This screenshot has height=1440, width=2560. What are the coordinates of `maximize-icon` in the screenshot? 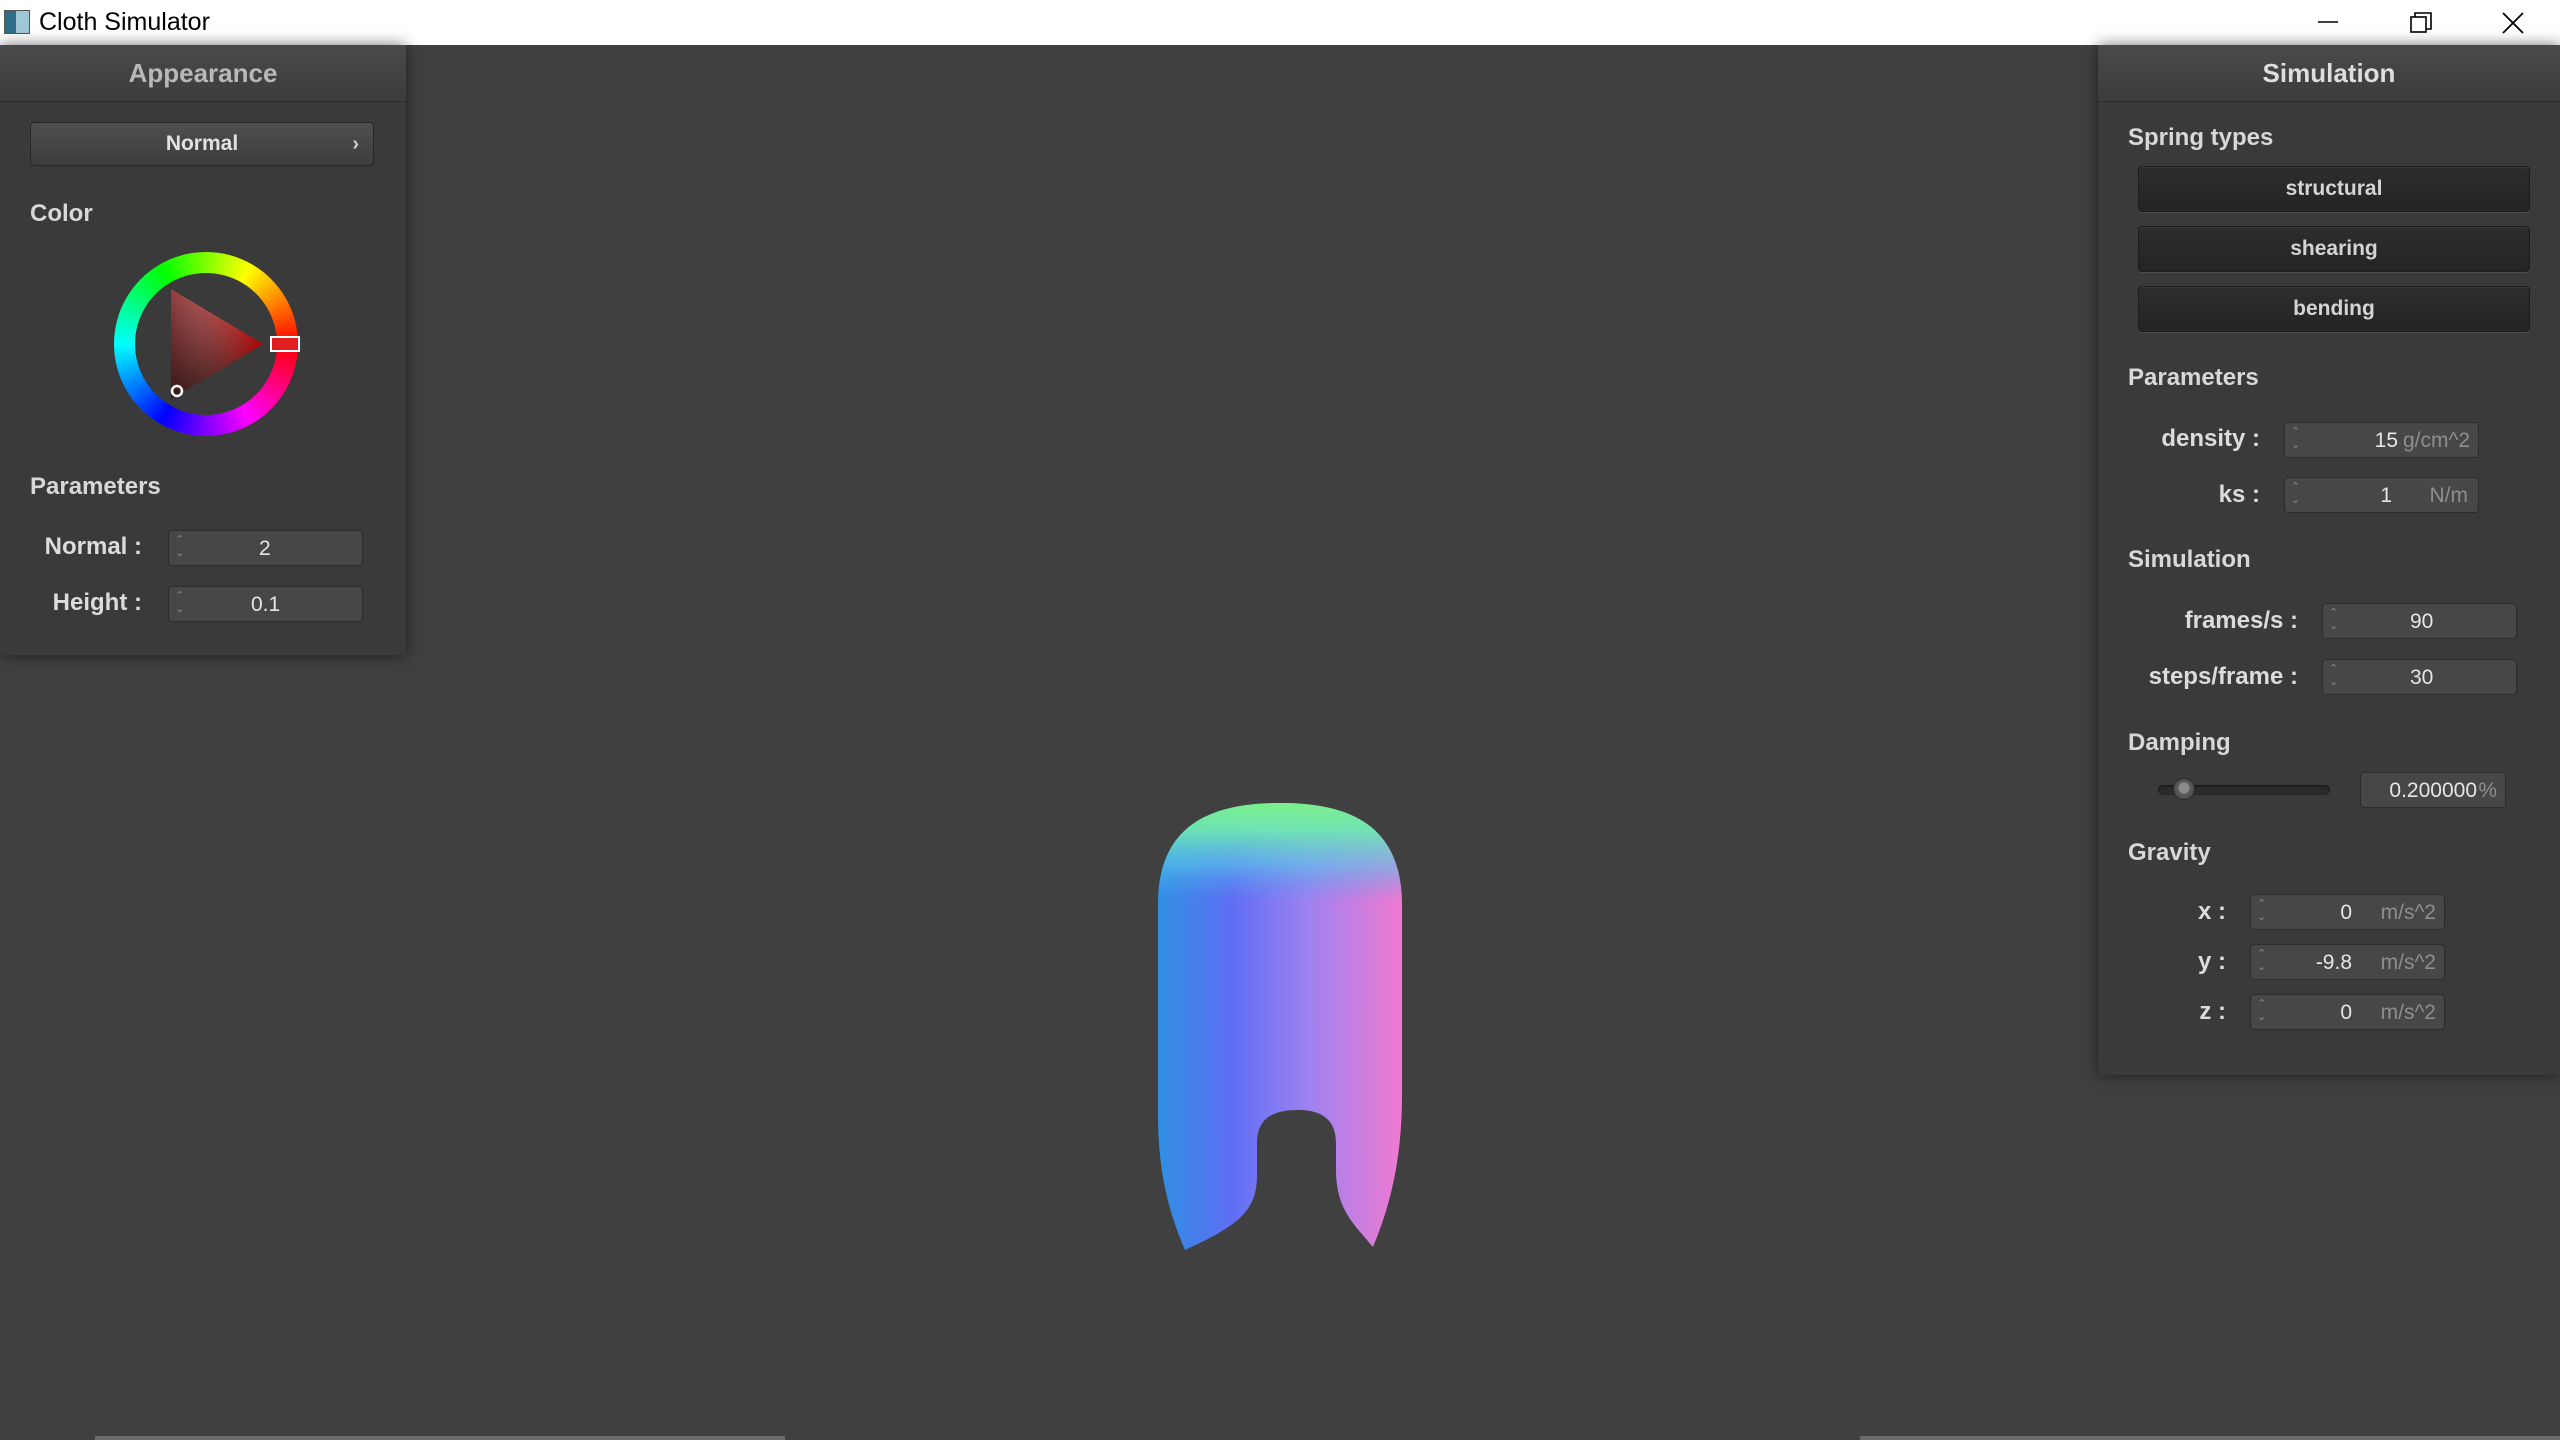 It's located at (2421, 22).